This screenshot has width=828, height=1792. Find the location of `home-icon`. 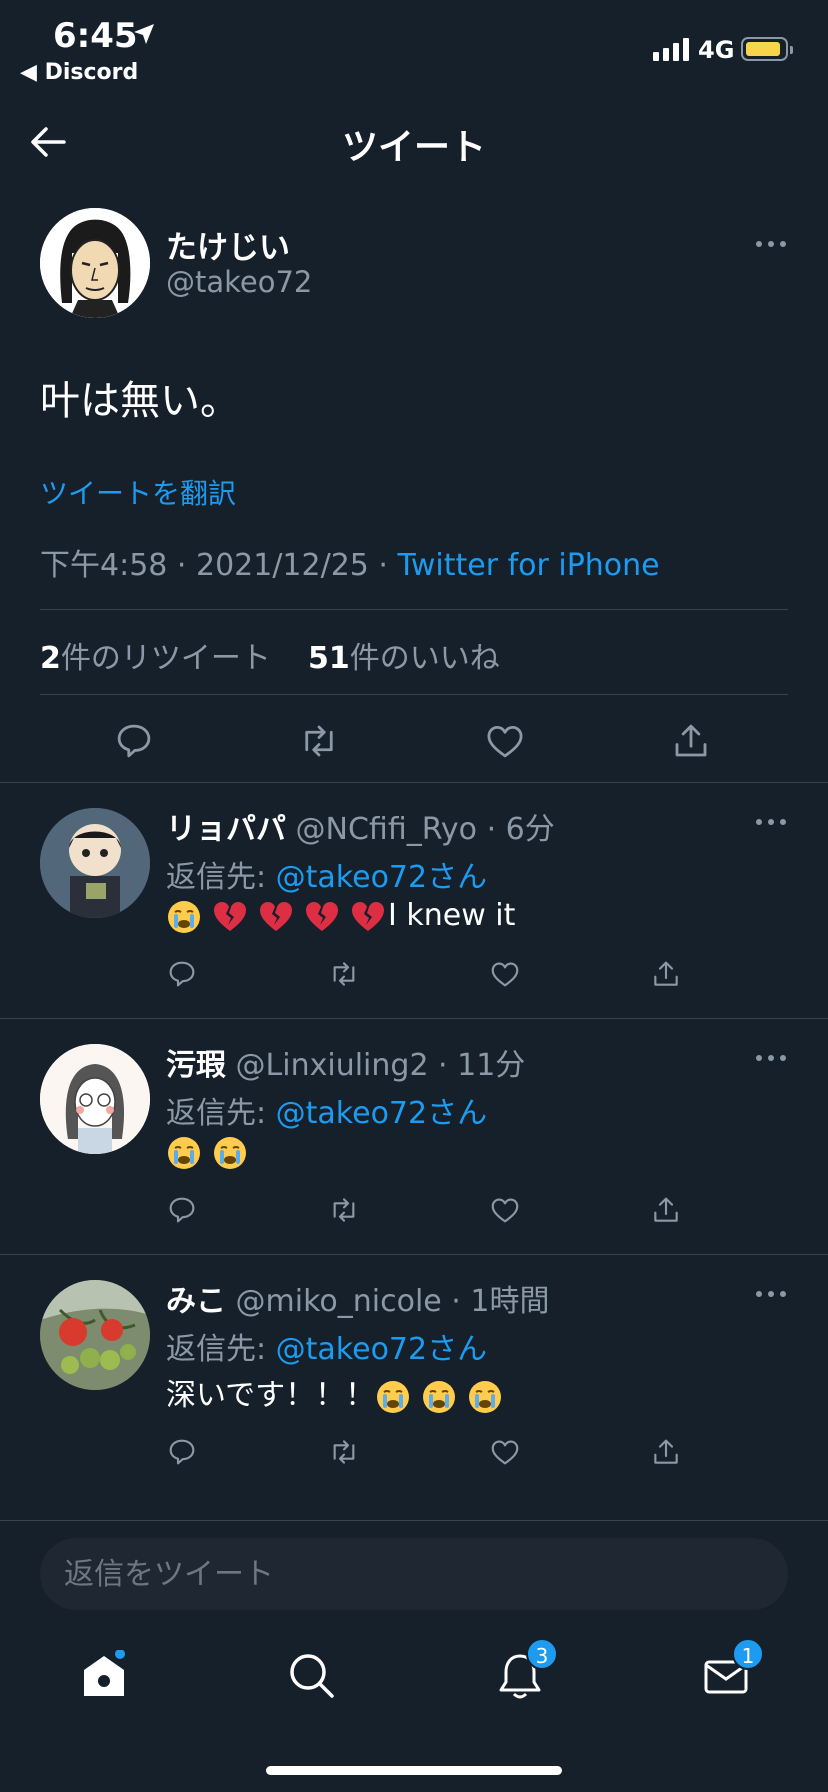

home-icon is located at coordinates (104, 1676).